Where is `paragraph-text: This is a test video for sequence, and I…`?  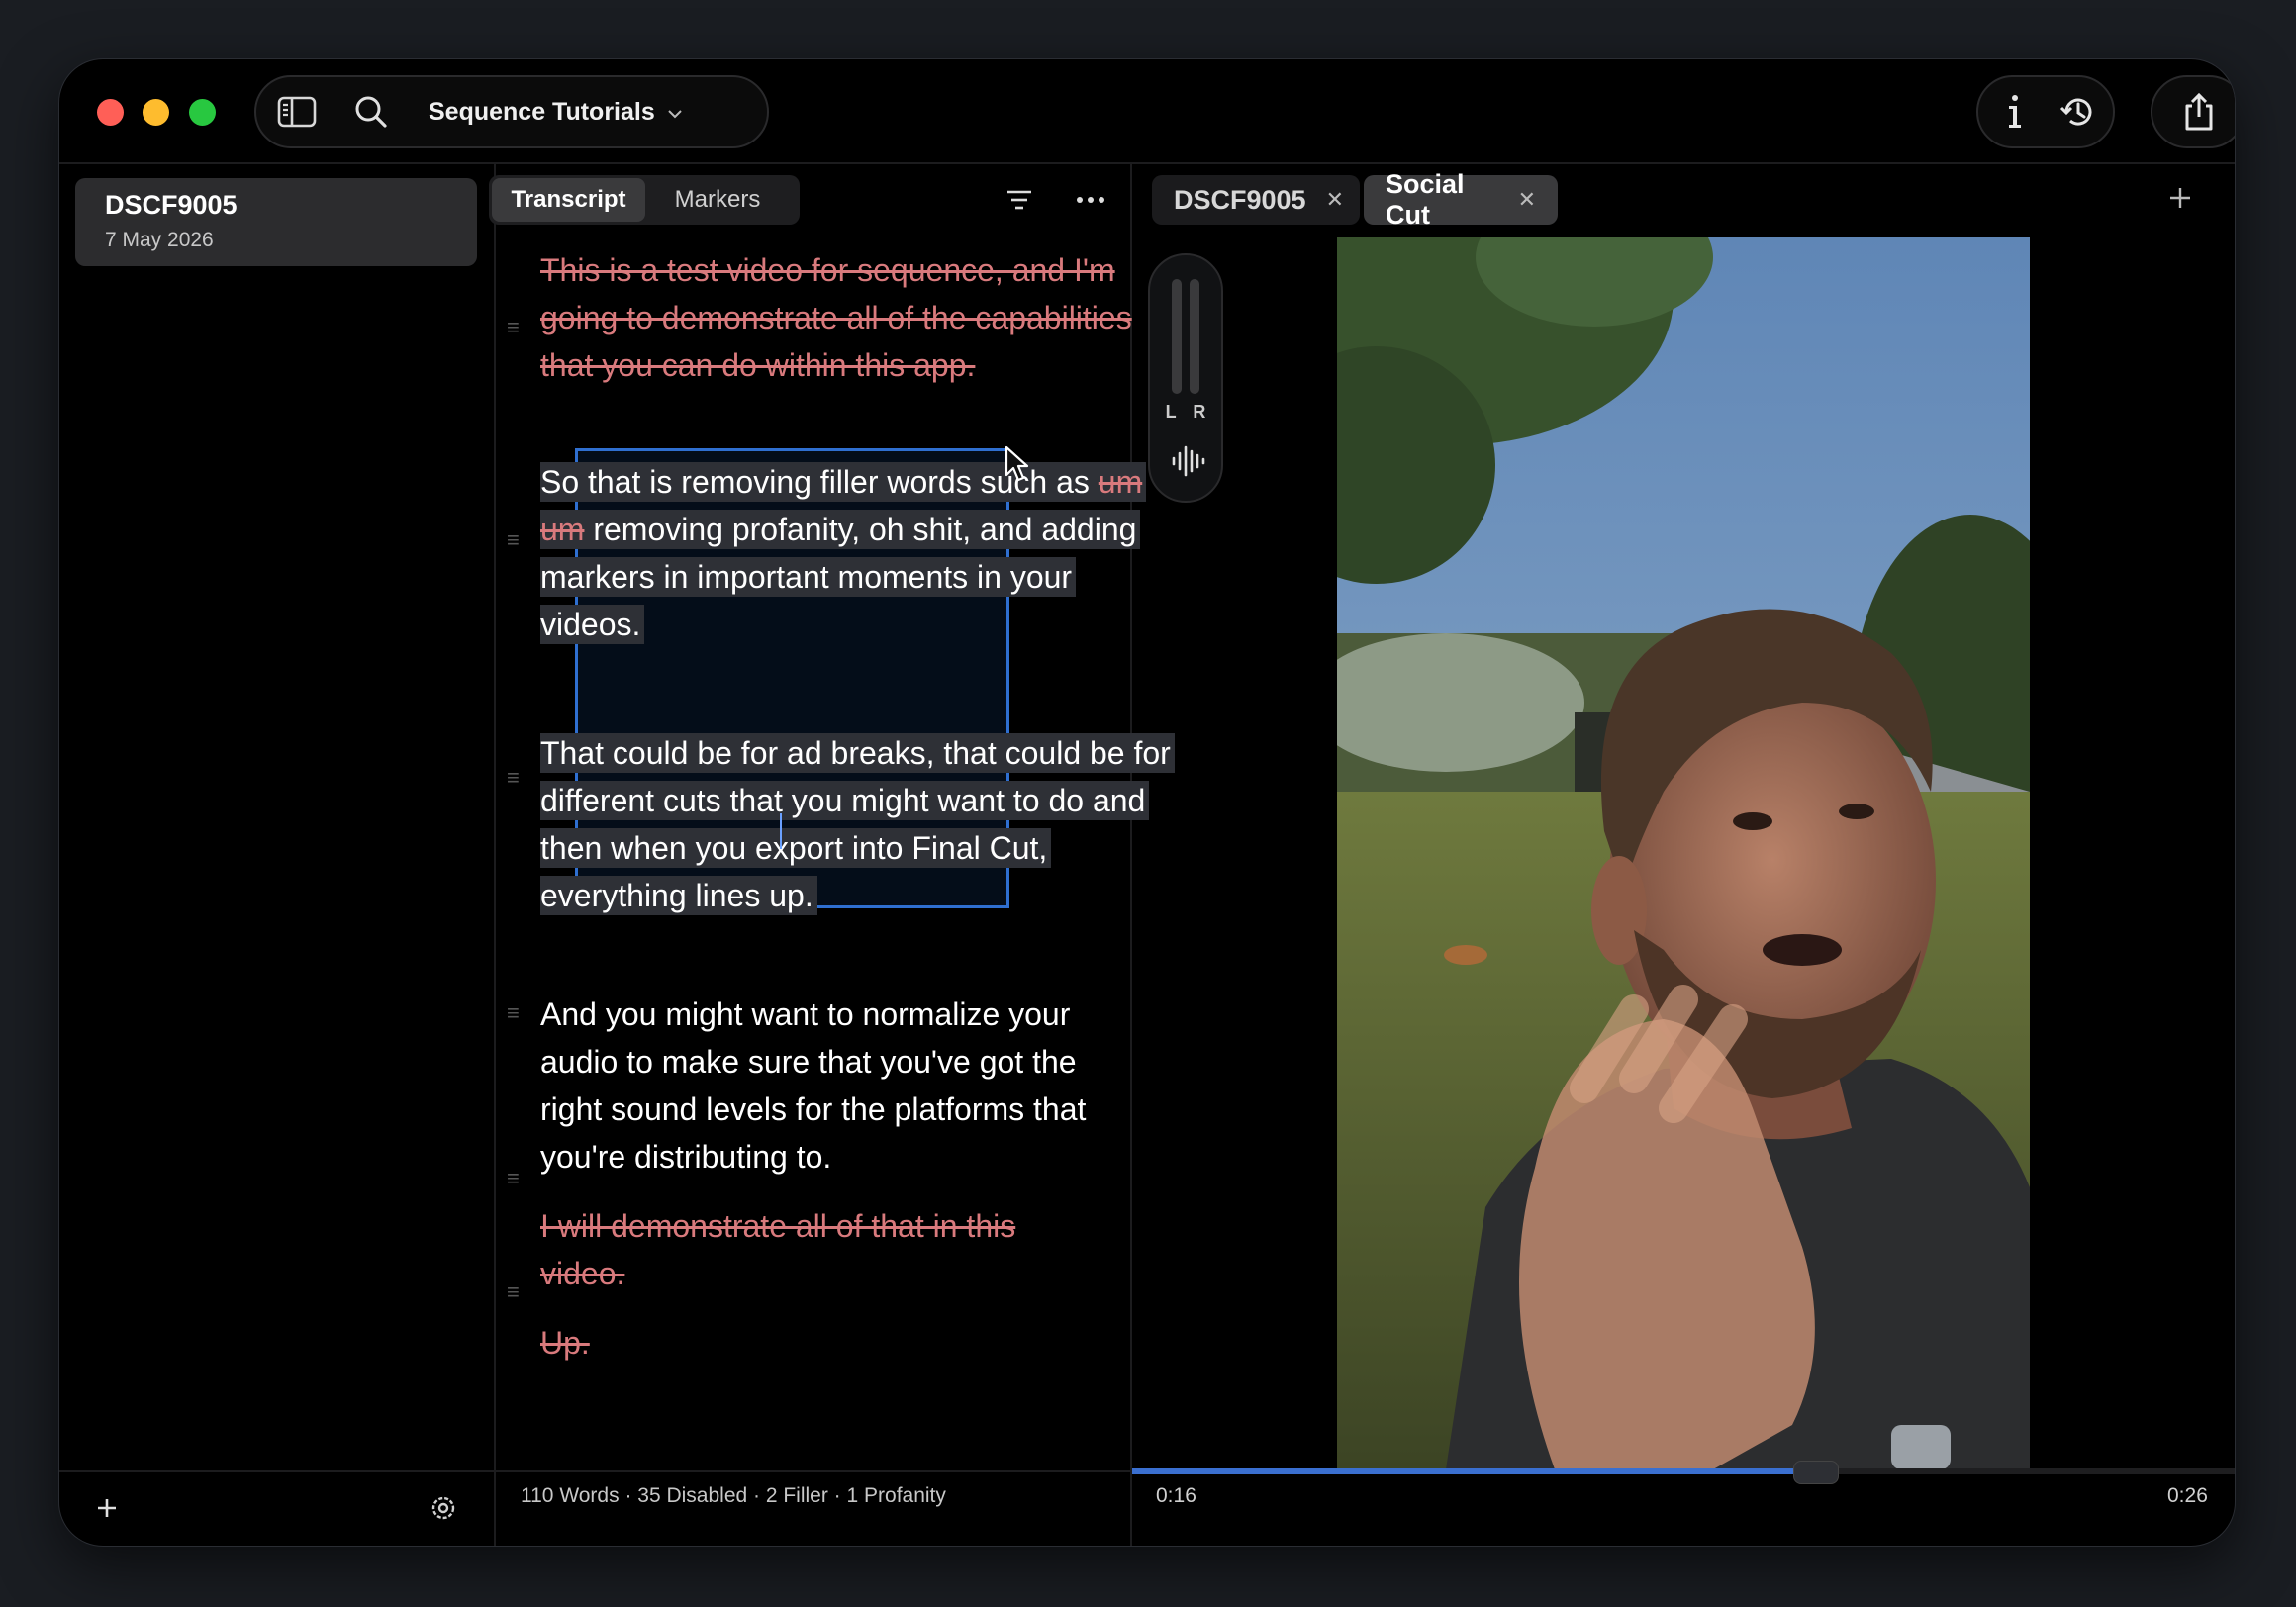 paragraph-text: This is a test video for sequence, and I… is located at coordinates (836, 317).